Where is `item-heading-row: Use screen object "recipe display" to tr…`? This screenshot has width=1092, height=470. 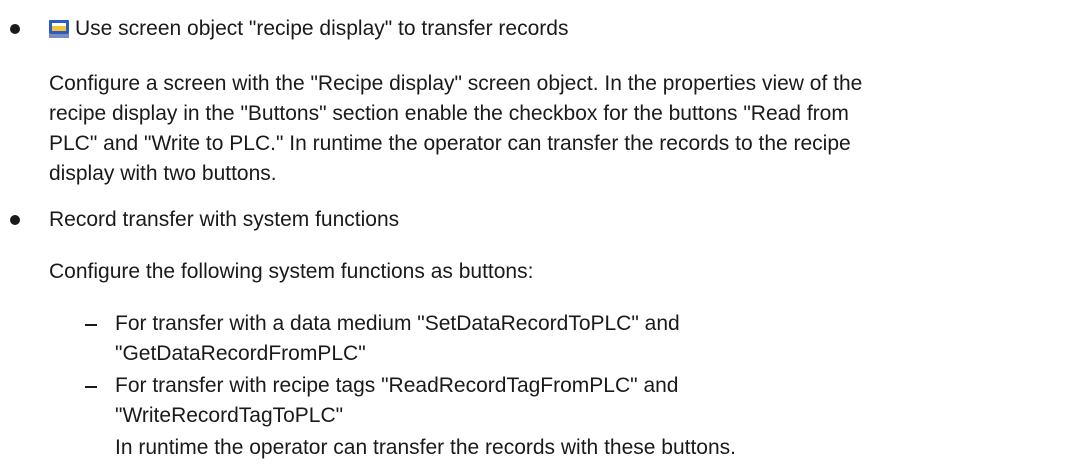 item-heading-row: Use screen object "recipe display" to tr… is located at coordinates (308, 29).